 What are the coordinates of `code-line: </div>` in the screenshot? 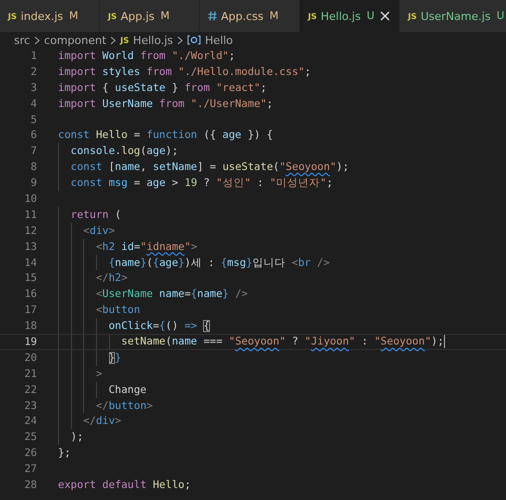 It's located at (102, 421).